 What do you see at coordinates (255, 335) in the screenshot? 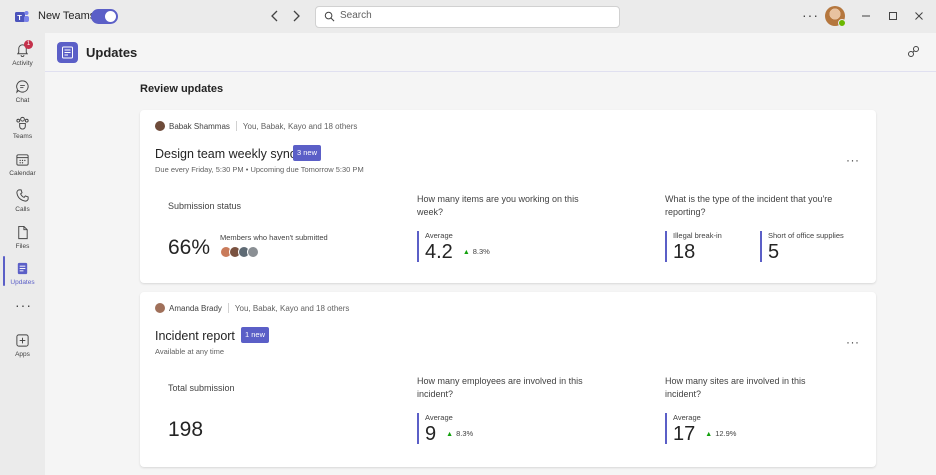
I see `new-count-badge: 1 new` at bounding box center [255, 335].